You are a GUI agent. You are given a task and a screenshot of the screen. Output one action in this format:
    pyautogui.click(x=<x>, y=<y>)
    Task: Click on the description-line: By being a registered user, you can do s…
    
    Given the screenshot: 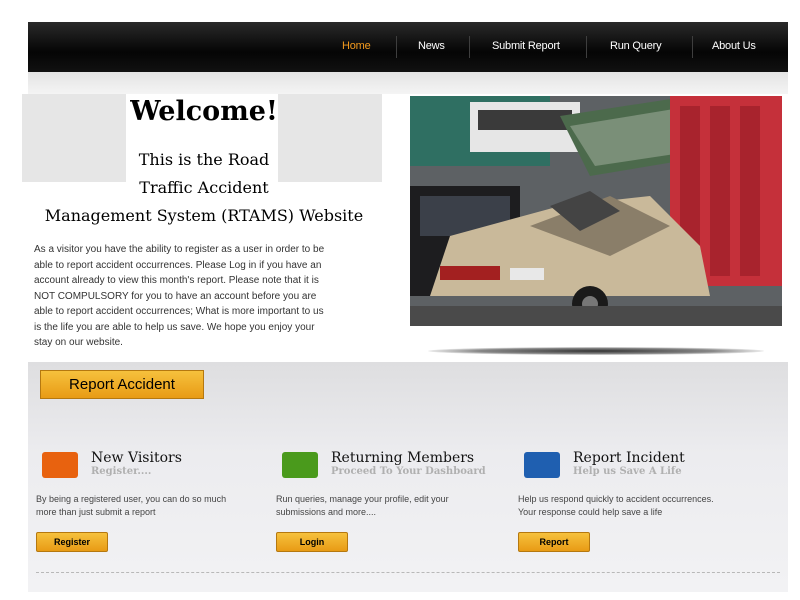 What is the action you would take?
    pyautogui.click(x=131, y=499)
    